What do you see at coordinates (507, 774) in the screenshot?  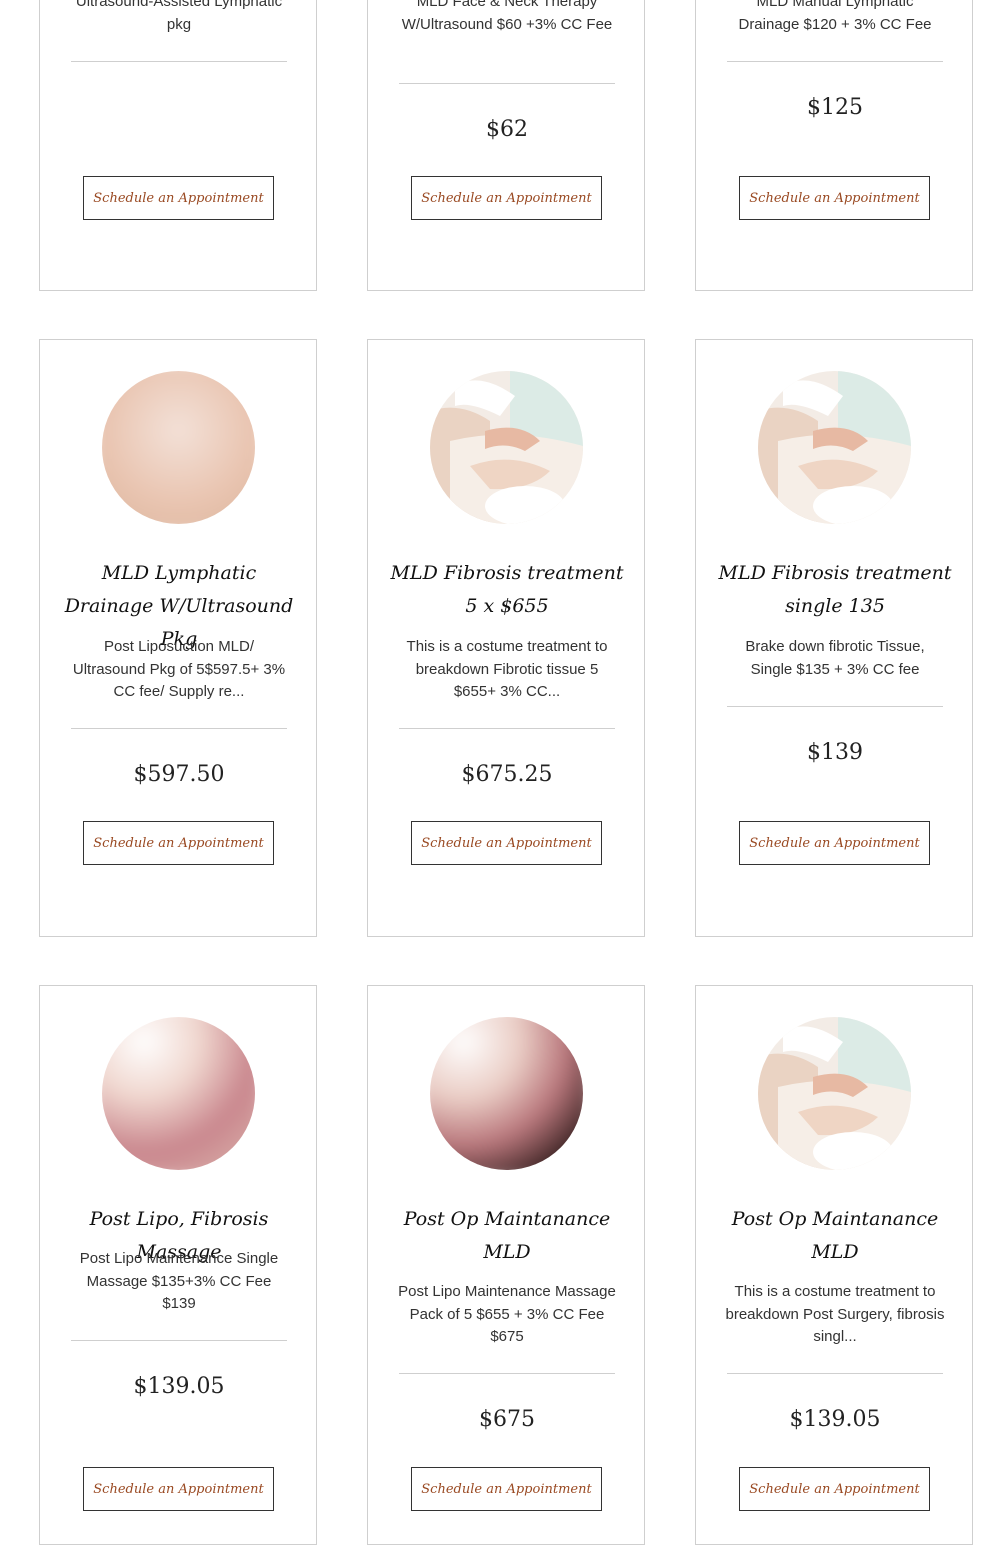 I see `service-price: $675.25` at bounding box center [507, 774].